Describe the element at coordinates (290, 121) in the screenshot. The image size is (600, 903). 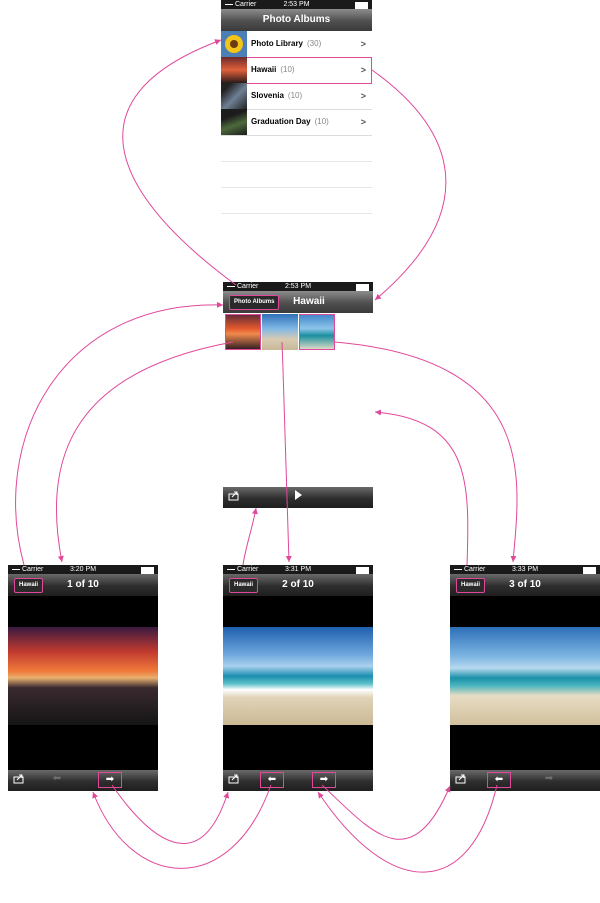
I see `album-label: Graduation Day (10)` at that location.